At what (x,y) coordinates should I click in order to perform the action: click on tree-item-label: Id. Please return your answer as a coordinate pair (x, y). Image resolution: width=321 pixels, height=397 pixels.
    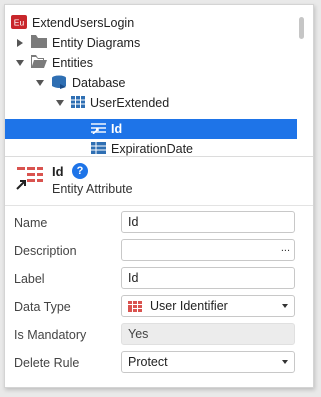
    Looking at the image, I should click on (117, 129).